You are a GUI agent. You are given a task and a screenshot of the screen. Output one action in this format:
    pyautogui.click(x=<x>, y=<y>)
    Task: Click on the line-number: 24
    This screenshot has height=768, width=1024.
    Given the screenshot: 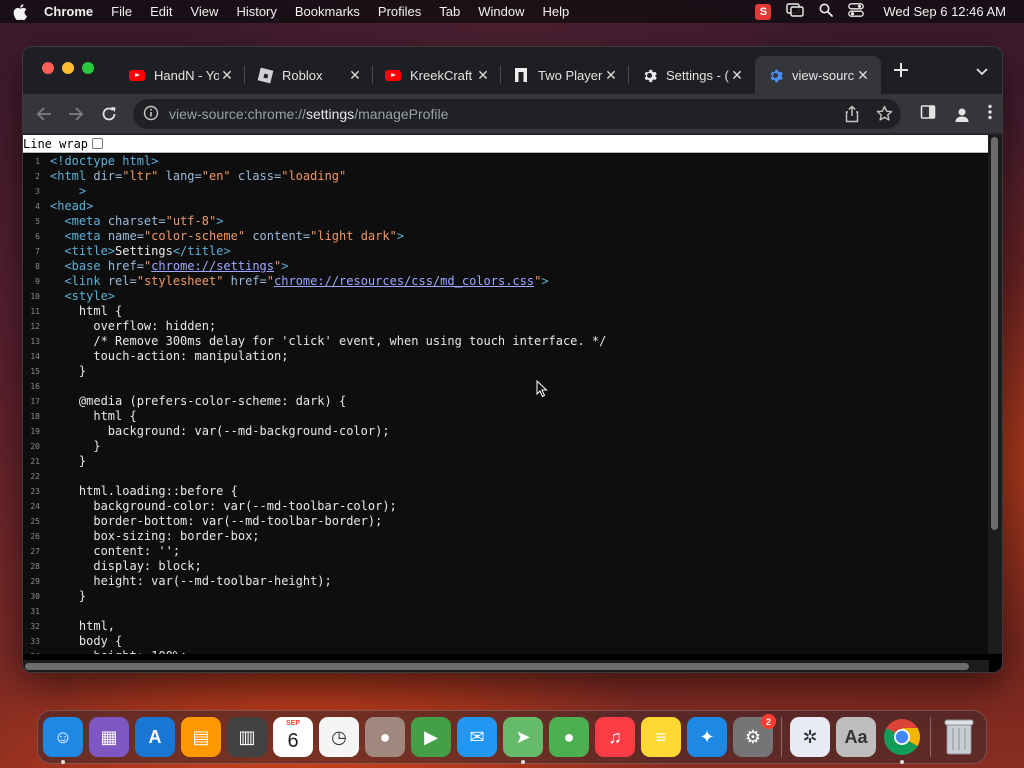 What is the action you would take?
    pyautogui.click(x=35, y=506)
    